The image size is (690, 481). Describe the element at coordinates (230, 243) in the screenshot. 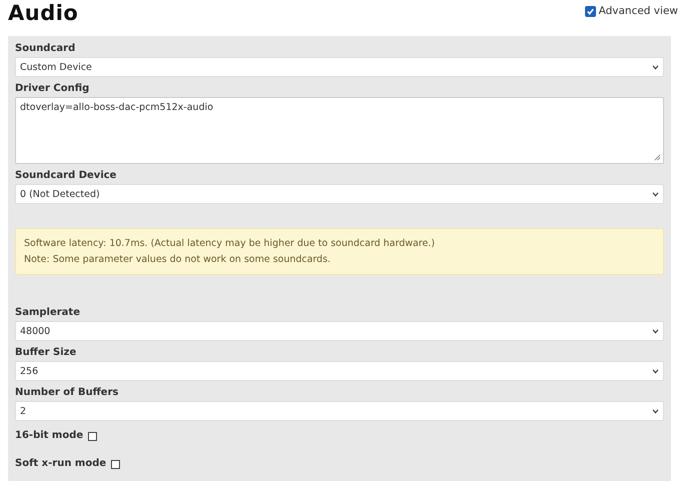

I see `notice-text: Software latency: 10.7ms. (Actual latency may be higher due to soundcard hardware.)` at that location.